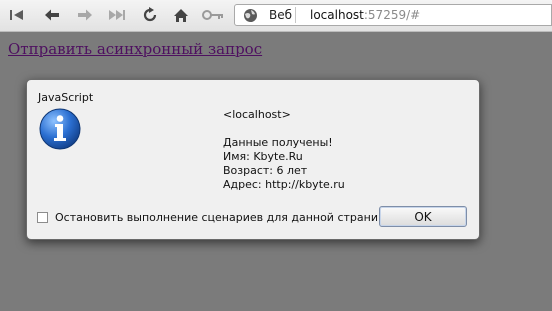 Image resolution: width=552 pixels, height=311 pixels. Describe the element at coordinates (265, 170) in the screenshot. I see `message-line: Возраст: 6 лет` at that location.